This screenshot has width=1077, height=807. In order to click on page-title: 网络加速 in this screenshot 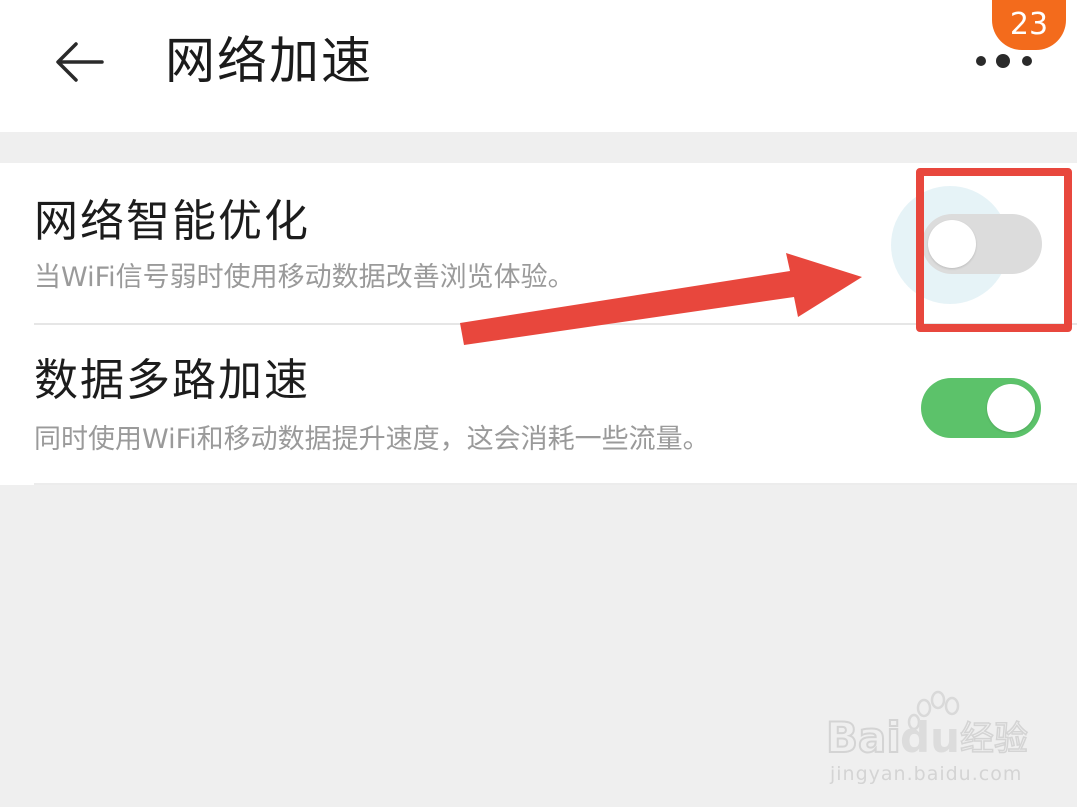, I will do `click(269, 61)`.